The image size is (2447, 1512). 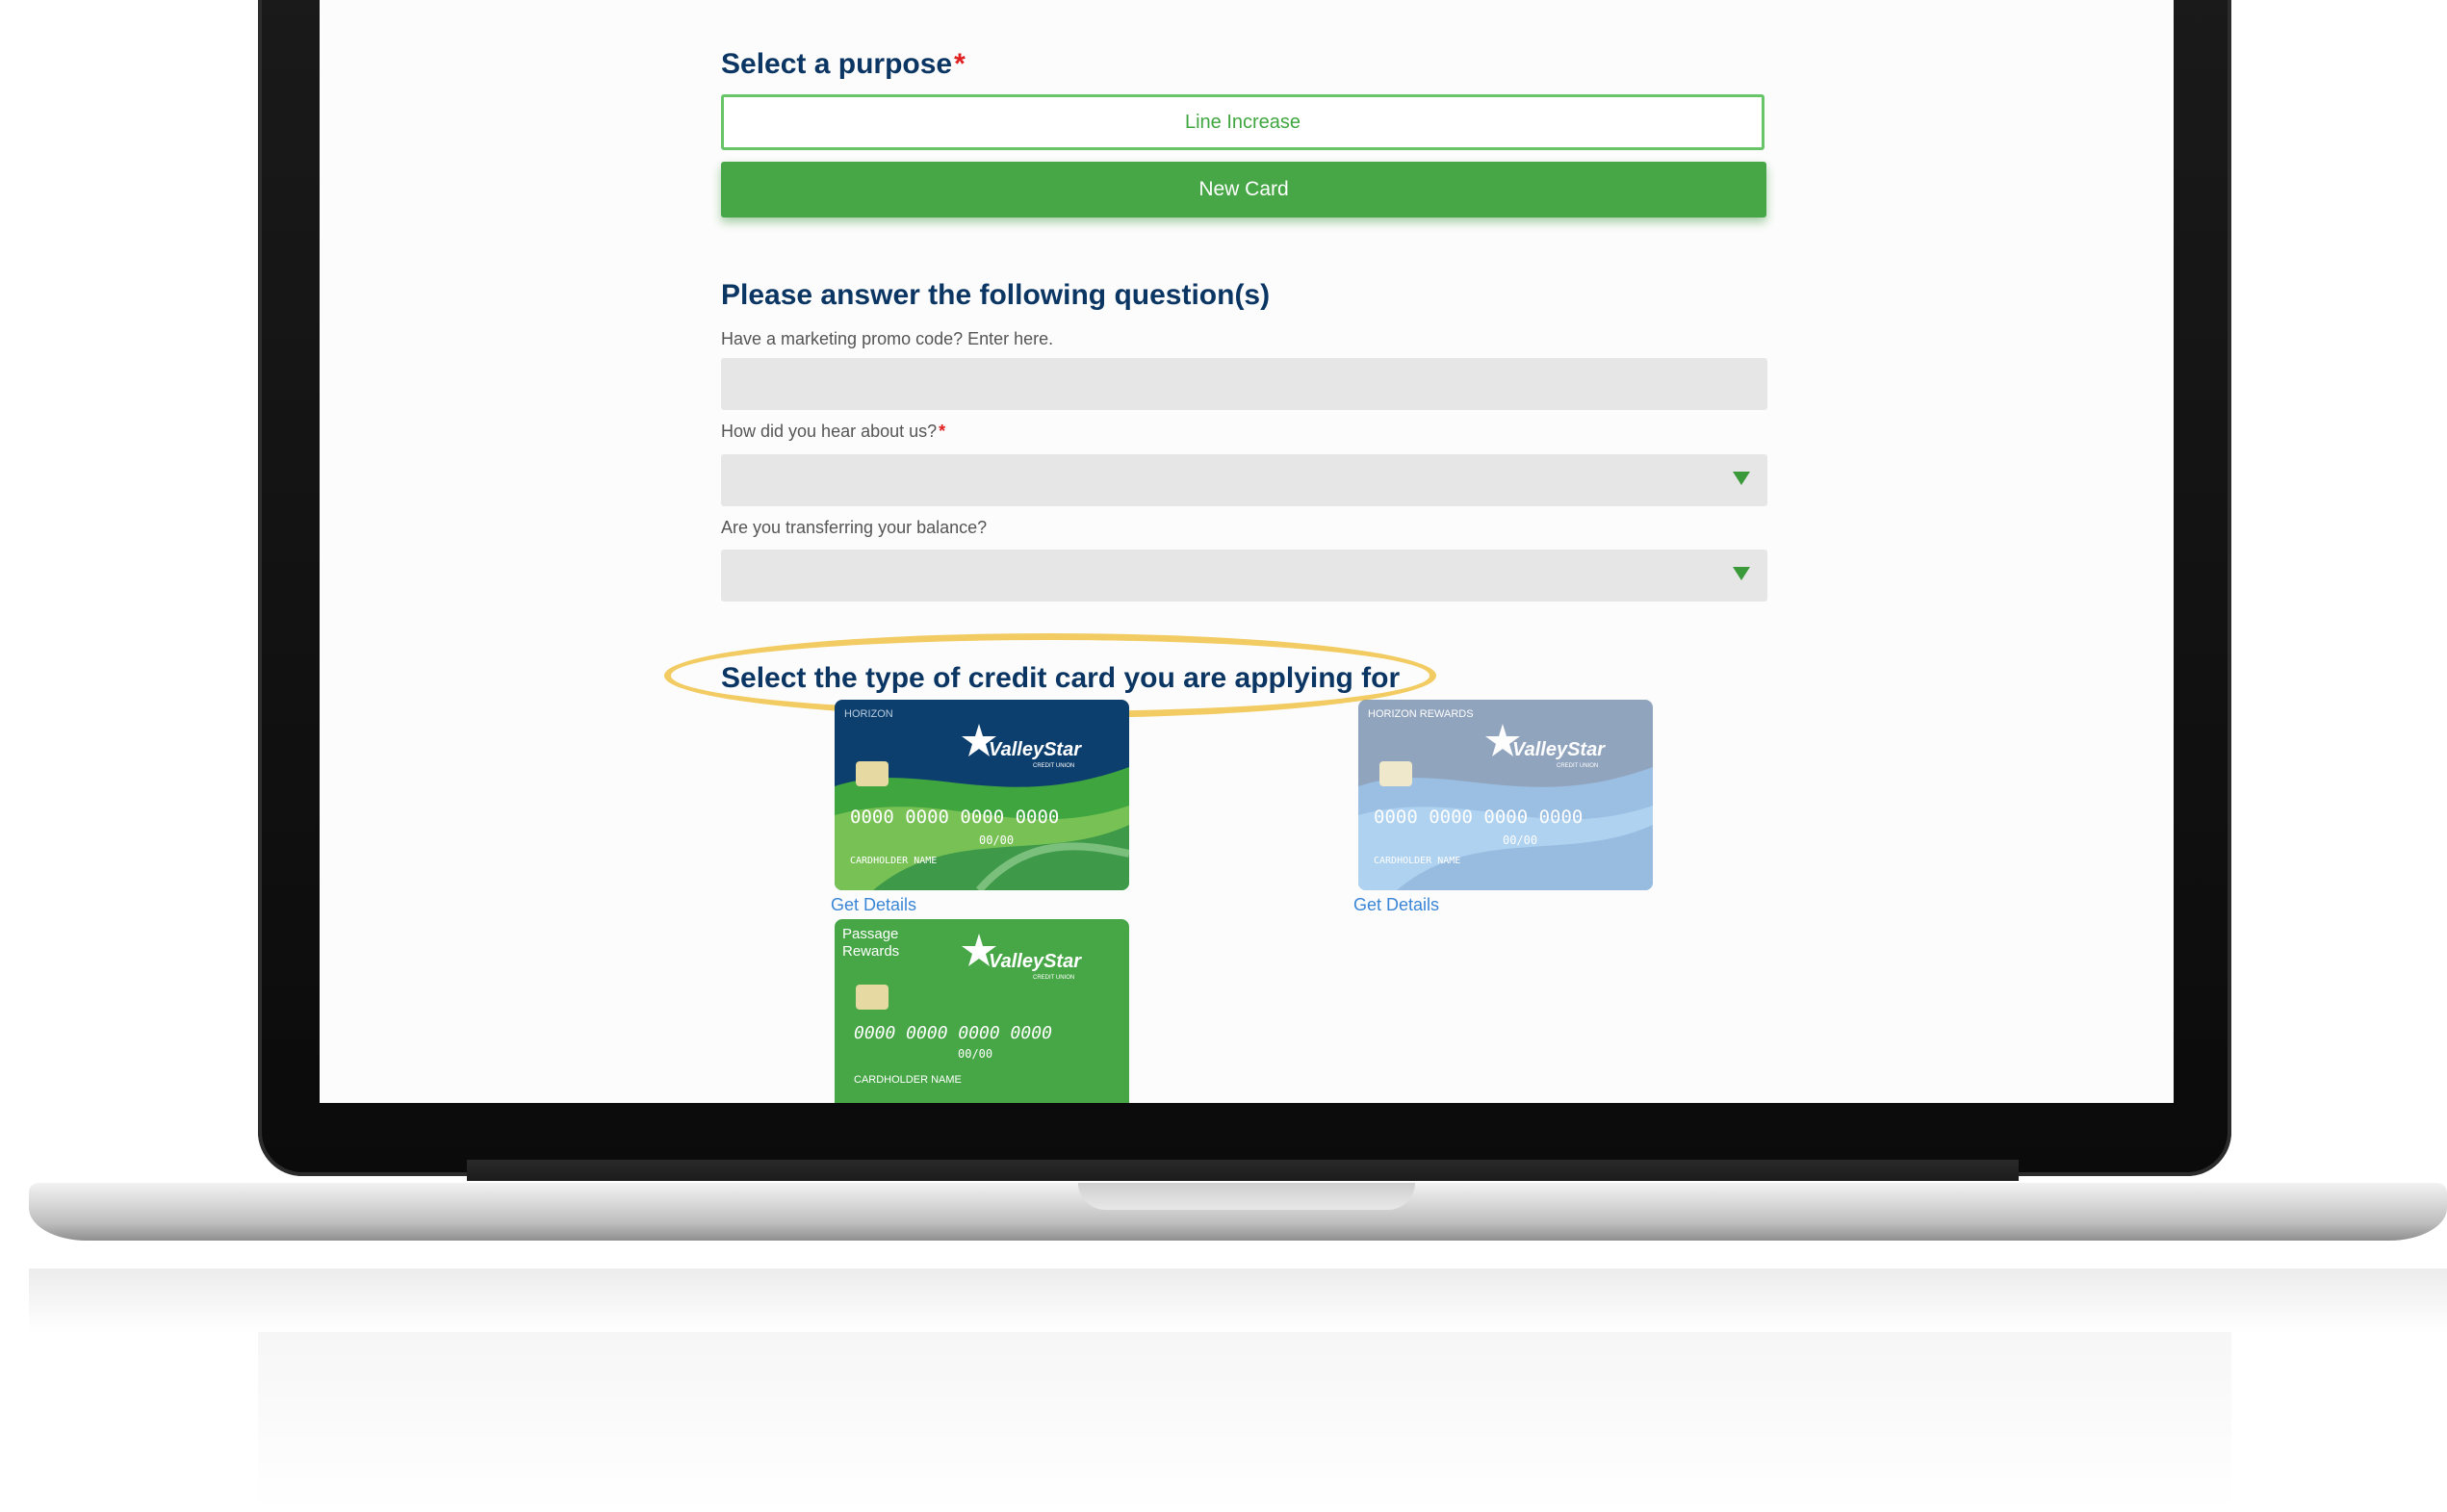 I want to click on promo-code-input, so click(x=1244, y=384).